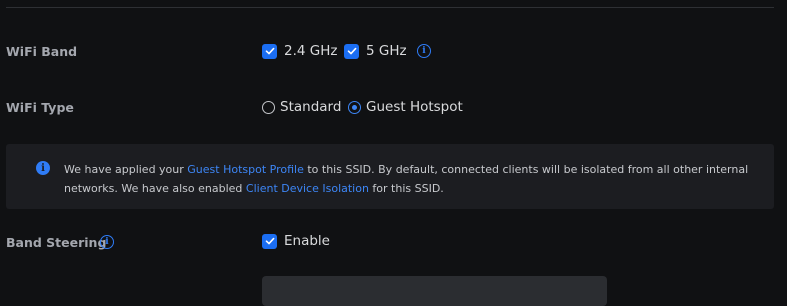 Image resolution: width=787 pixels, height=306 pixels. I want to click on client-device-isolation-link: Client Device Isolation, so click(307, 188).